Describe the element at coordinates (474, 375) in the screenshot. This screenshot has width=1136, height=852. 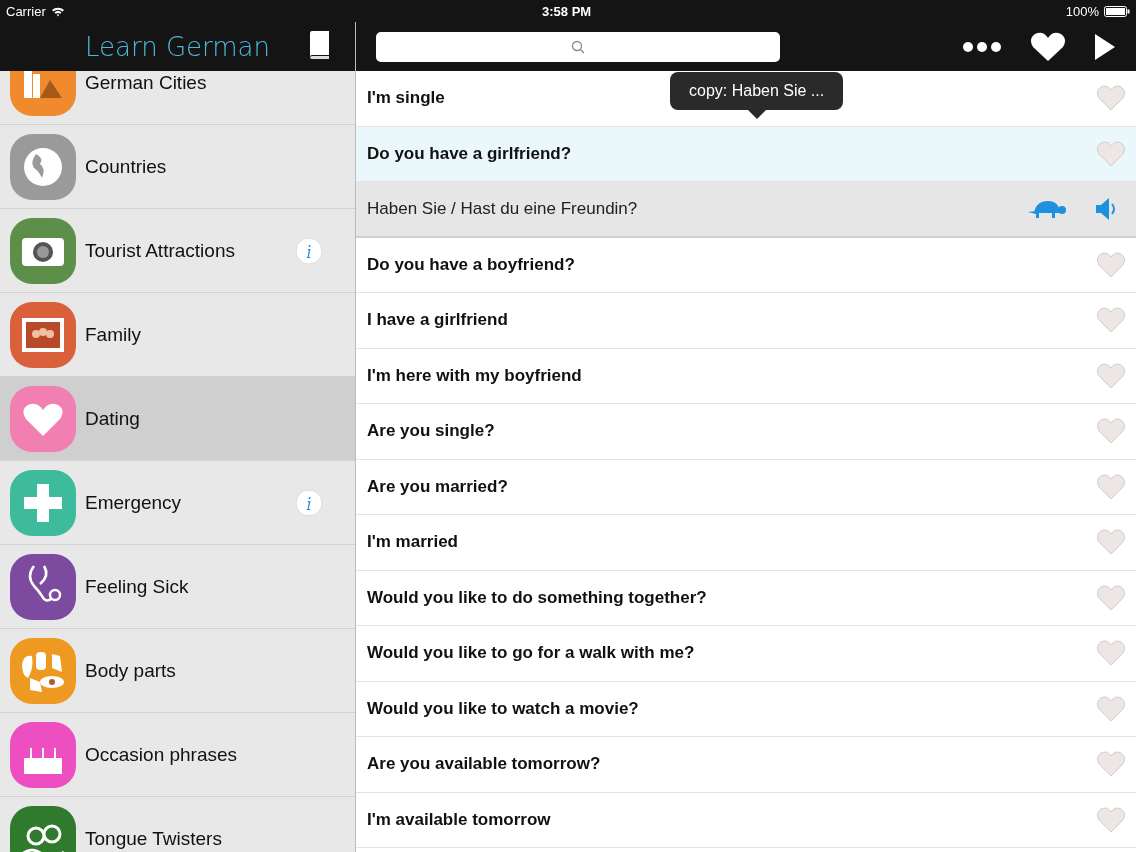
I see `phrase-text: I'm here with my boyfriend` at that location.